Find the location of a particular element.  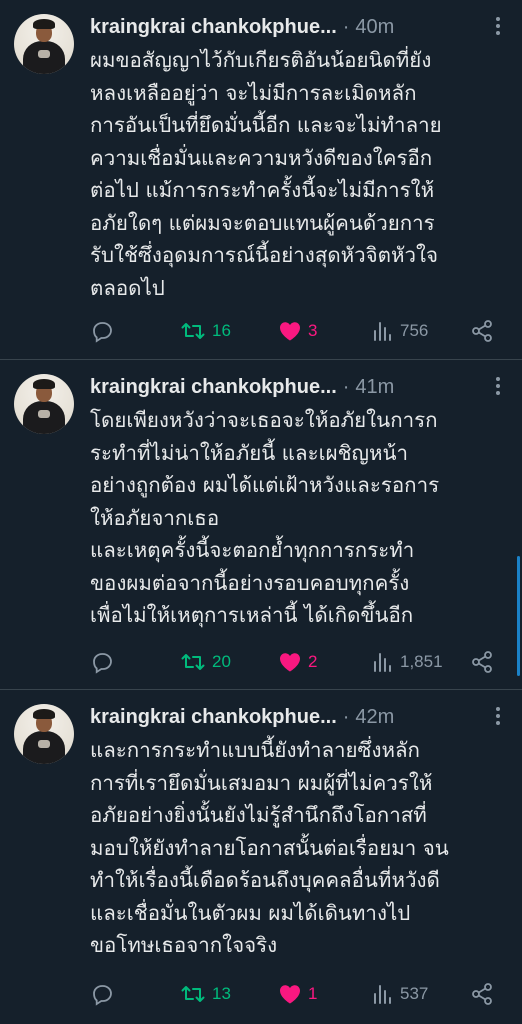

timestamp: 41m is located at coordinates (374, 387).